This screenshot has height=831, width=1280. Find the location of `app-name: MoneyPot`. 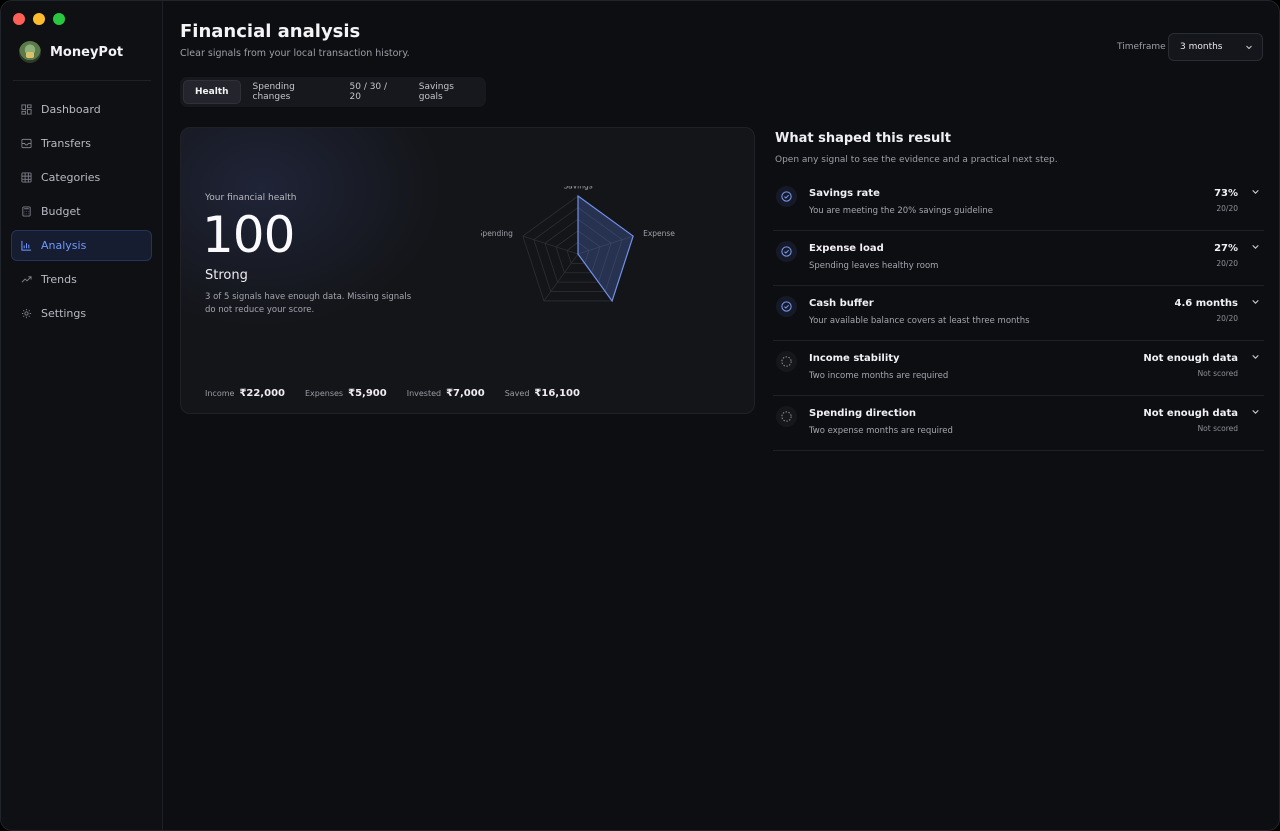

app-name: MoneyPot is located at coordinates (87, 52).